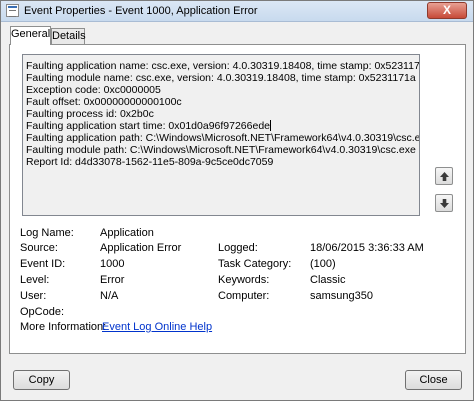  Describe the element at coordinates (244, 296) in the screenshot. I see `computer-label: Computer:` at that location.